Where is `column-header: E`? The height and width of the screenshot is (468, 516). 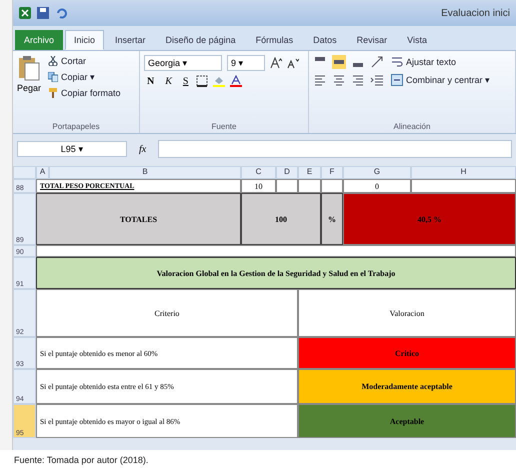 column-header: E is located at coordinates (309, 172).